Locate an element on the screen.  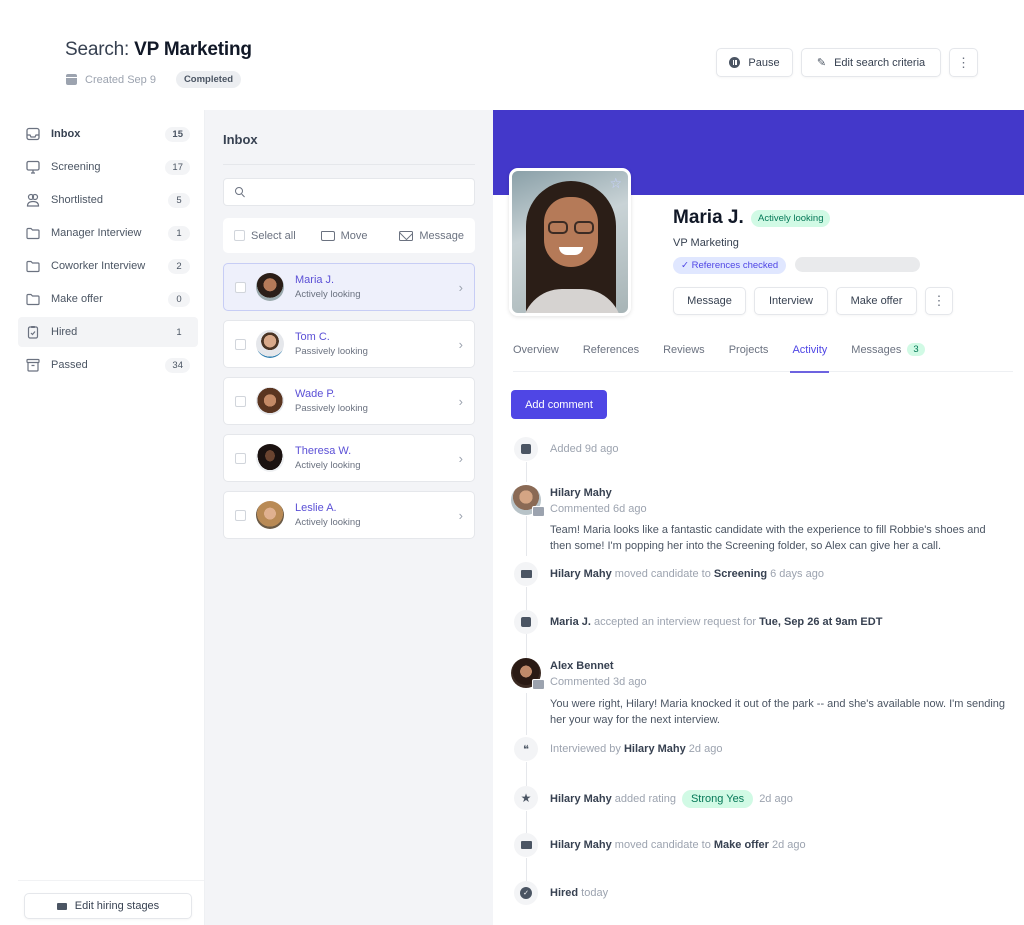
tab-messages: Messages 3 is located at coordinates (888, 353).